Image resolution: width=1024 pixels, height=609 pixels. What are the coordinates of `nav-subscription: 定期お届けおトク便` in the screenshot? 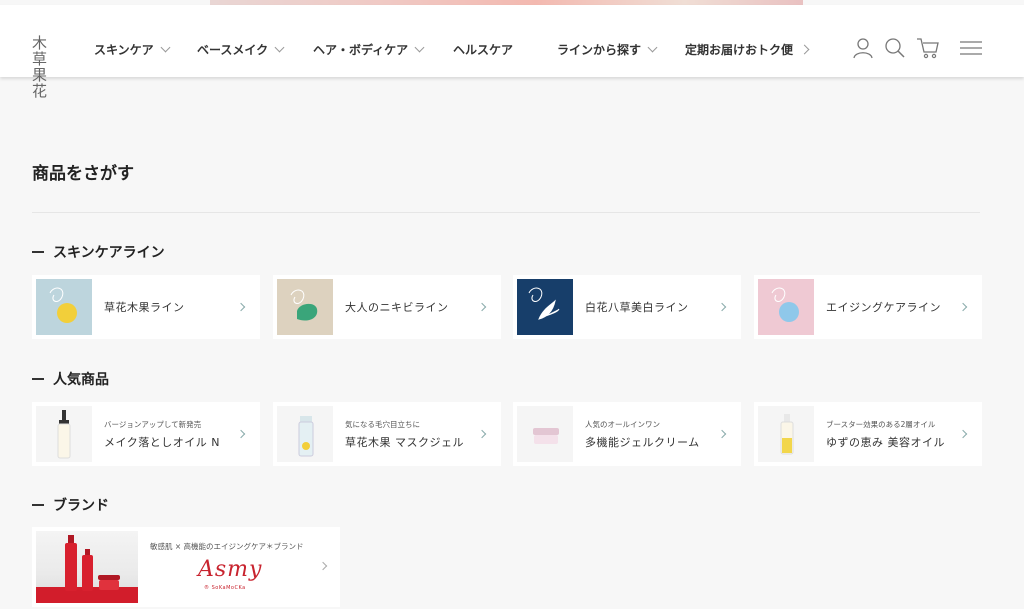 It's located at (747, 49).